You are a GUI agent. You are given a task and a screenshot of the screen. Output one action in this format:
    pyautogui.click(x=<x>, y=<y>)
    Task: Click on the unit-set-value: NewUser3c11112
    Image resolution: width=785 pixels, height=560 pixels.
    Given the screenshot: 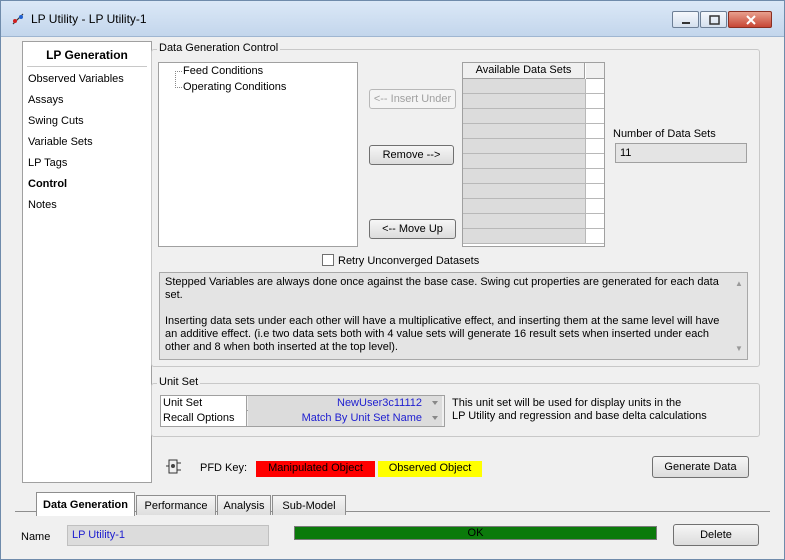 What is the action you would take?
    pyautogui.click(x=379, y=403)
    